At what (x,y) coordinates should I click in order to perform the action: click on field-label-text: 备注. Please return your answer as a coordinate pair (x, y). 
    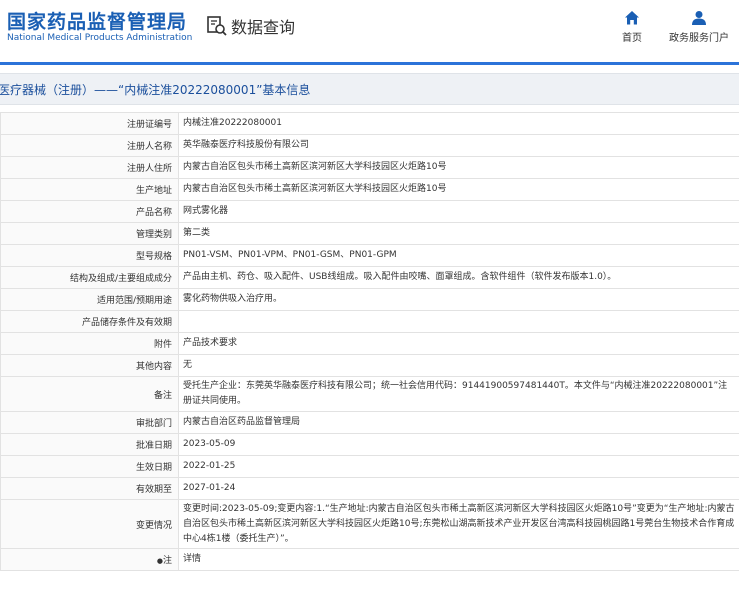
    Looking at the image, I should click on (162, 395).